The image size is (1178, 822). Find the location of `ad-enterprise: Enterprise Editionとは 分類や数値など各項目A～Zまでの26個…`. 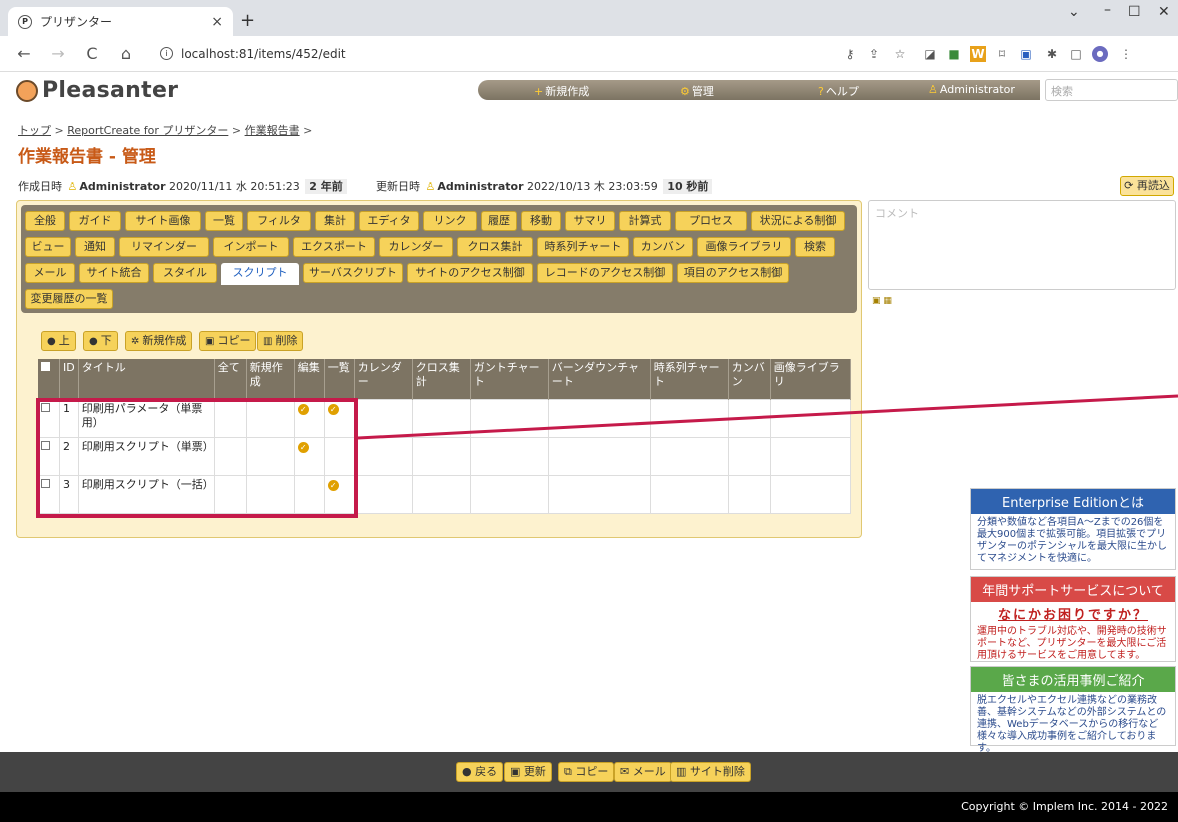

ad-enterprise: Enterprise Editionとは 分類や数値など各項目A～Zまでの26個… is located at coordinates (1073, 529).